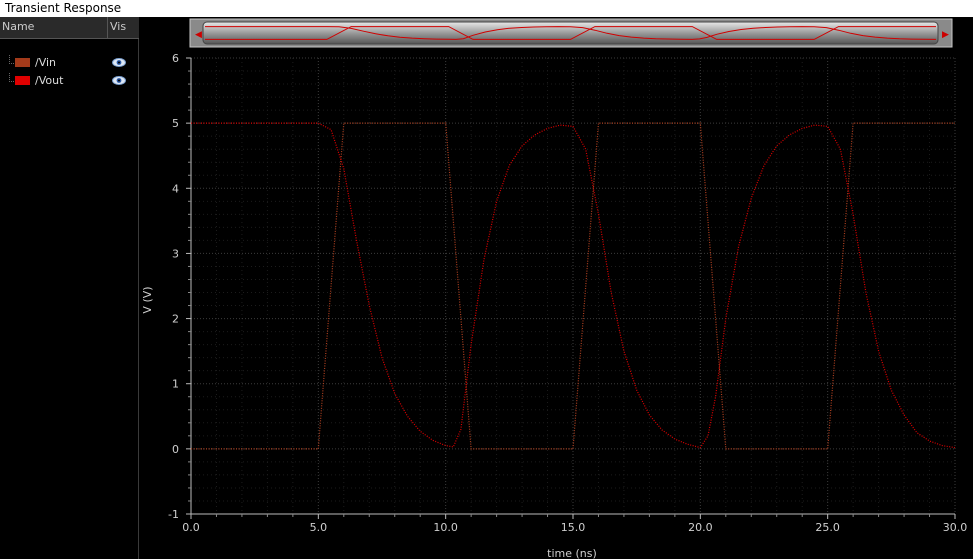  I want to click on y-tick-label: 6, so click(175, 58).